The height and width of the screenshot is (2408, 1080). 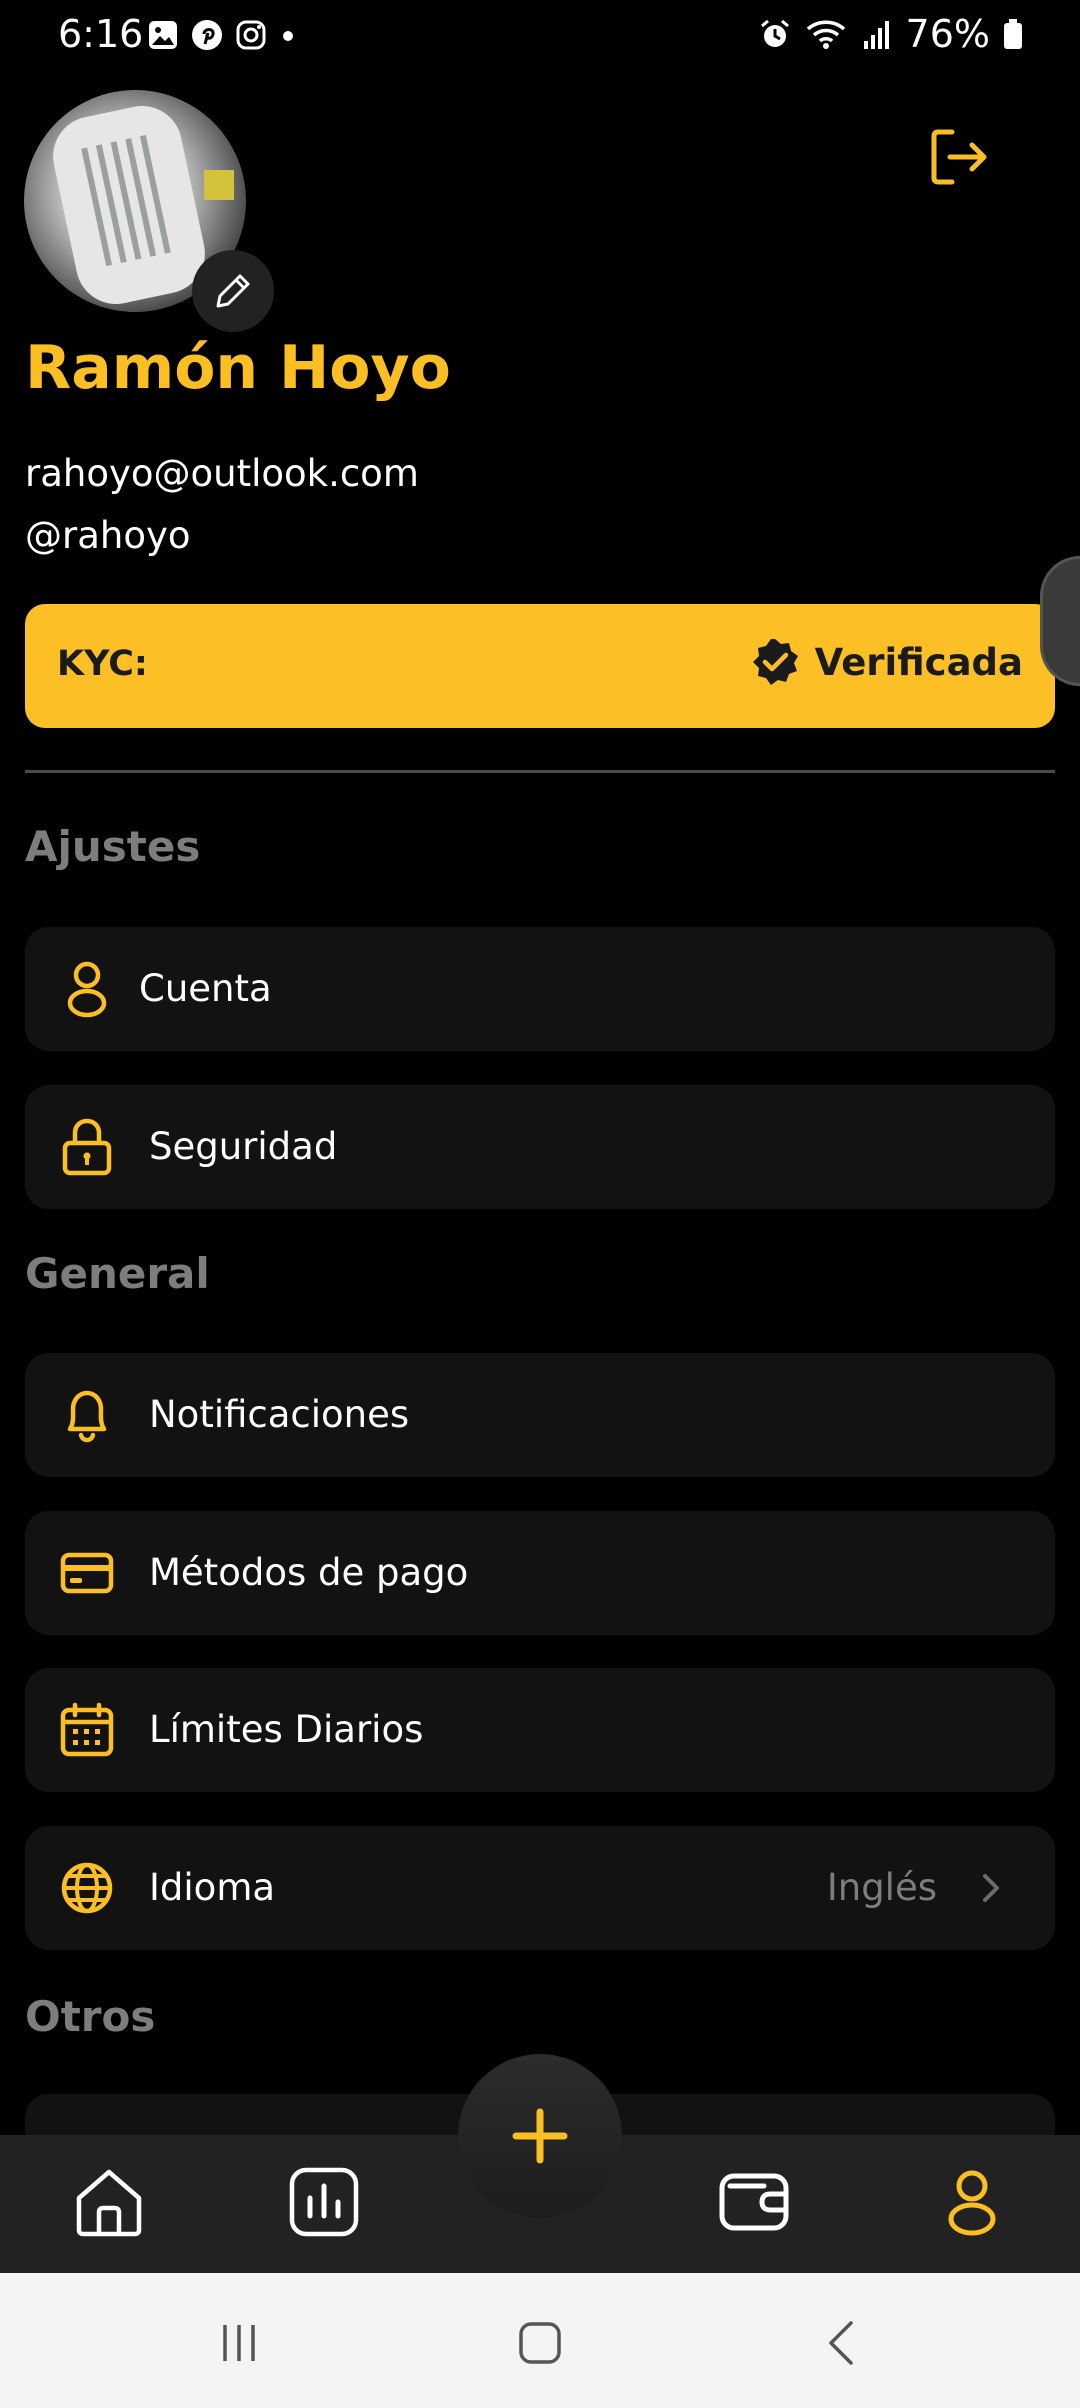 I want to click on recent-apps-icon, so click(x=239, y=2343).